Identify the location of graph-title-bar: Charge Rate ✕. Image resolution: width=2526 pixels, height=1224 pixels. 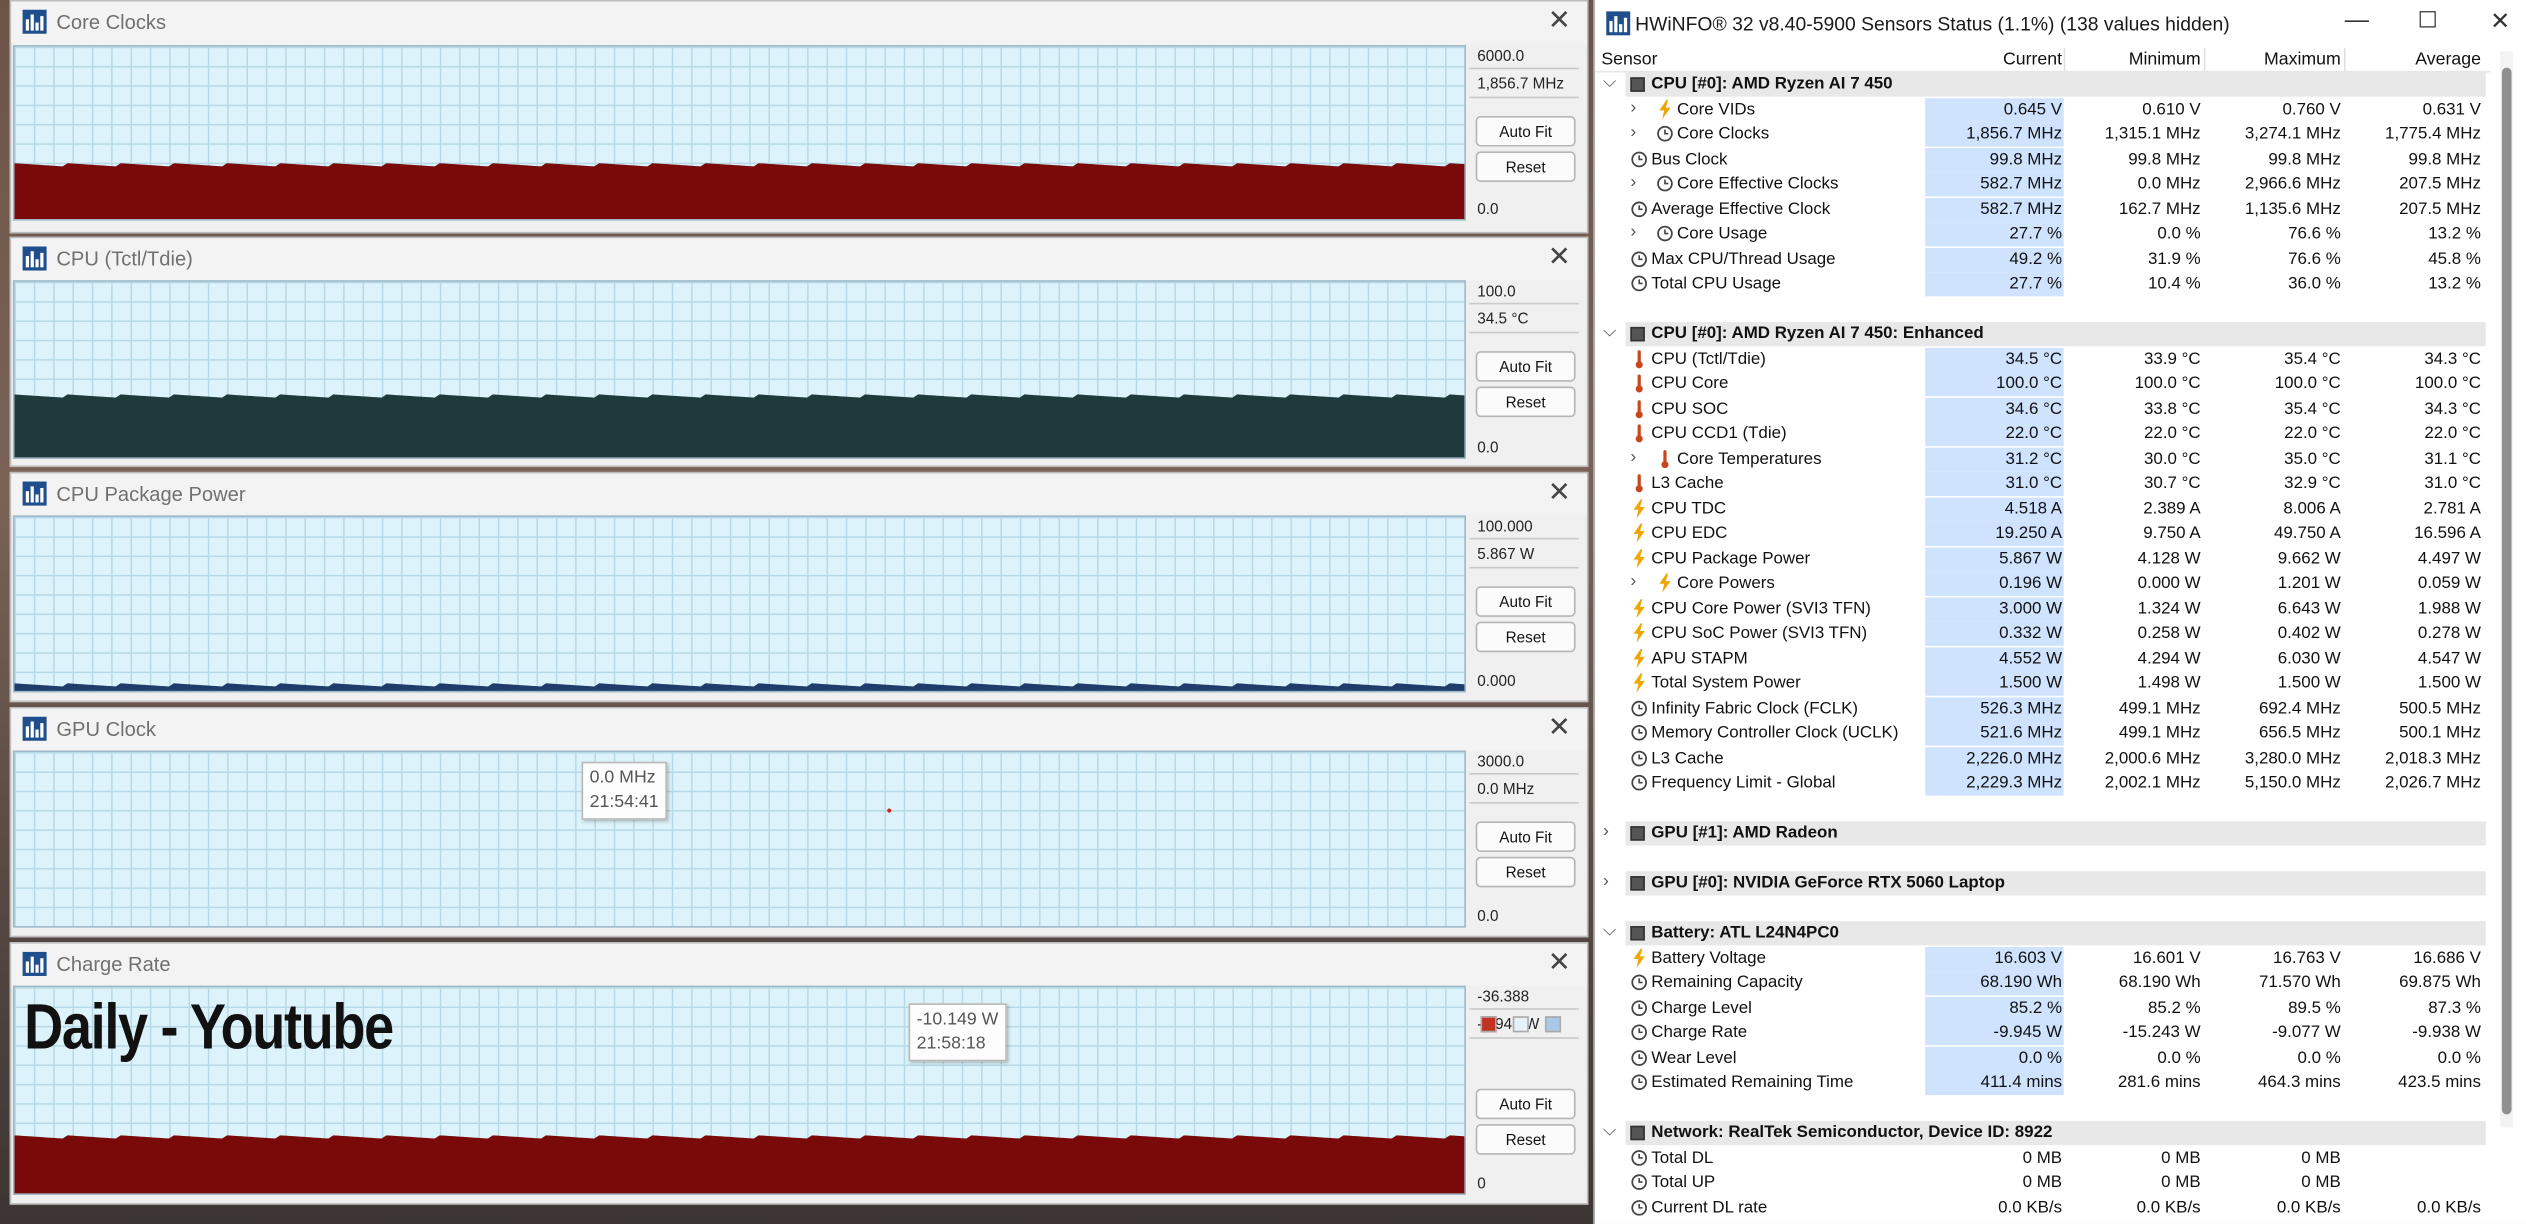
(799, 964).